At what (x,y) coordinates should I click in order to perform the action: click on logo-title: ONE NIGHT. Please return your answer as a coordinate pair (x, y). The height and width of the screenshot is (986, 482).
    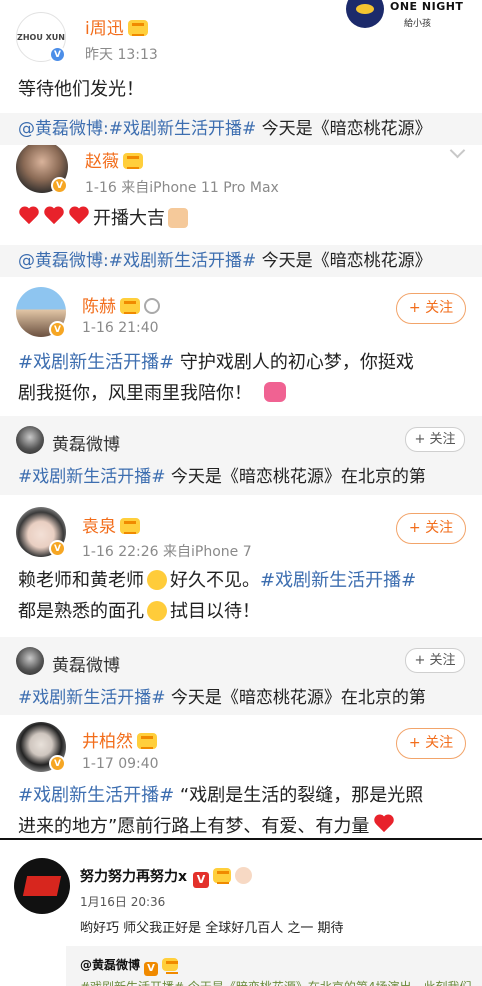
    Looking at the image, I should click on (427, 6).